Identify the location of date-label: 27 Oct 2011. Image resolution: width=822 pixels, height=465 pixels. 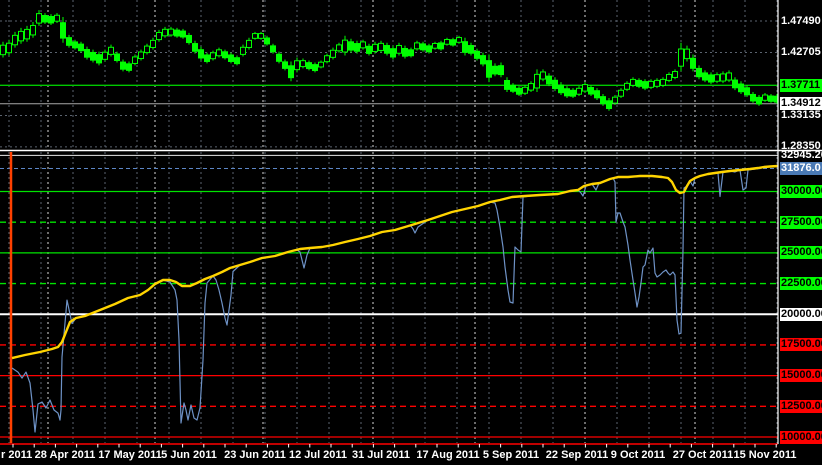
(703, 455).